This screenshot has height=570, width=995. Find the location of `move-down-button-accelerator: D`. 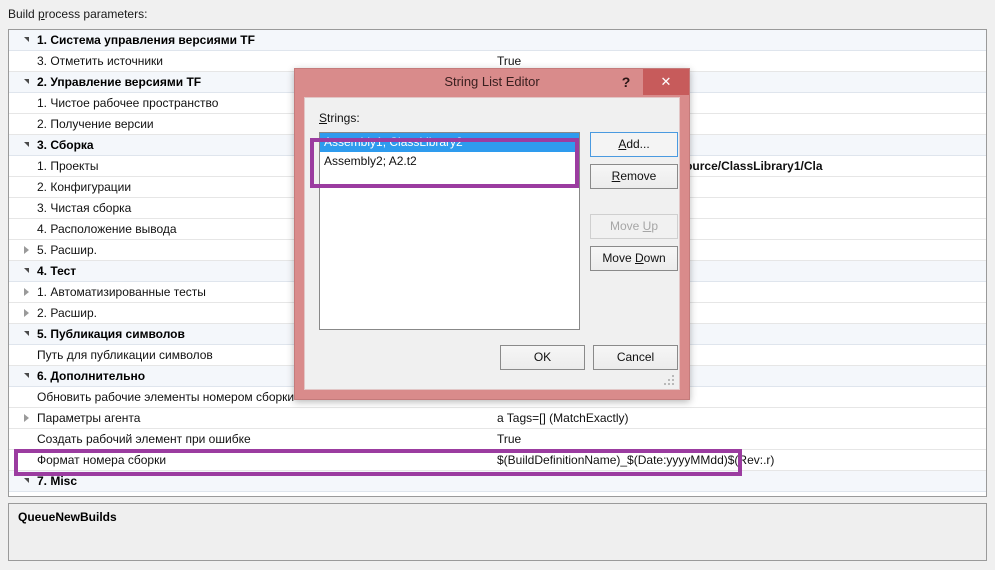

move-down-button-accelerator: D is located at coordinates (639, 258).